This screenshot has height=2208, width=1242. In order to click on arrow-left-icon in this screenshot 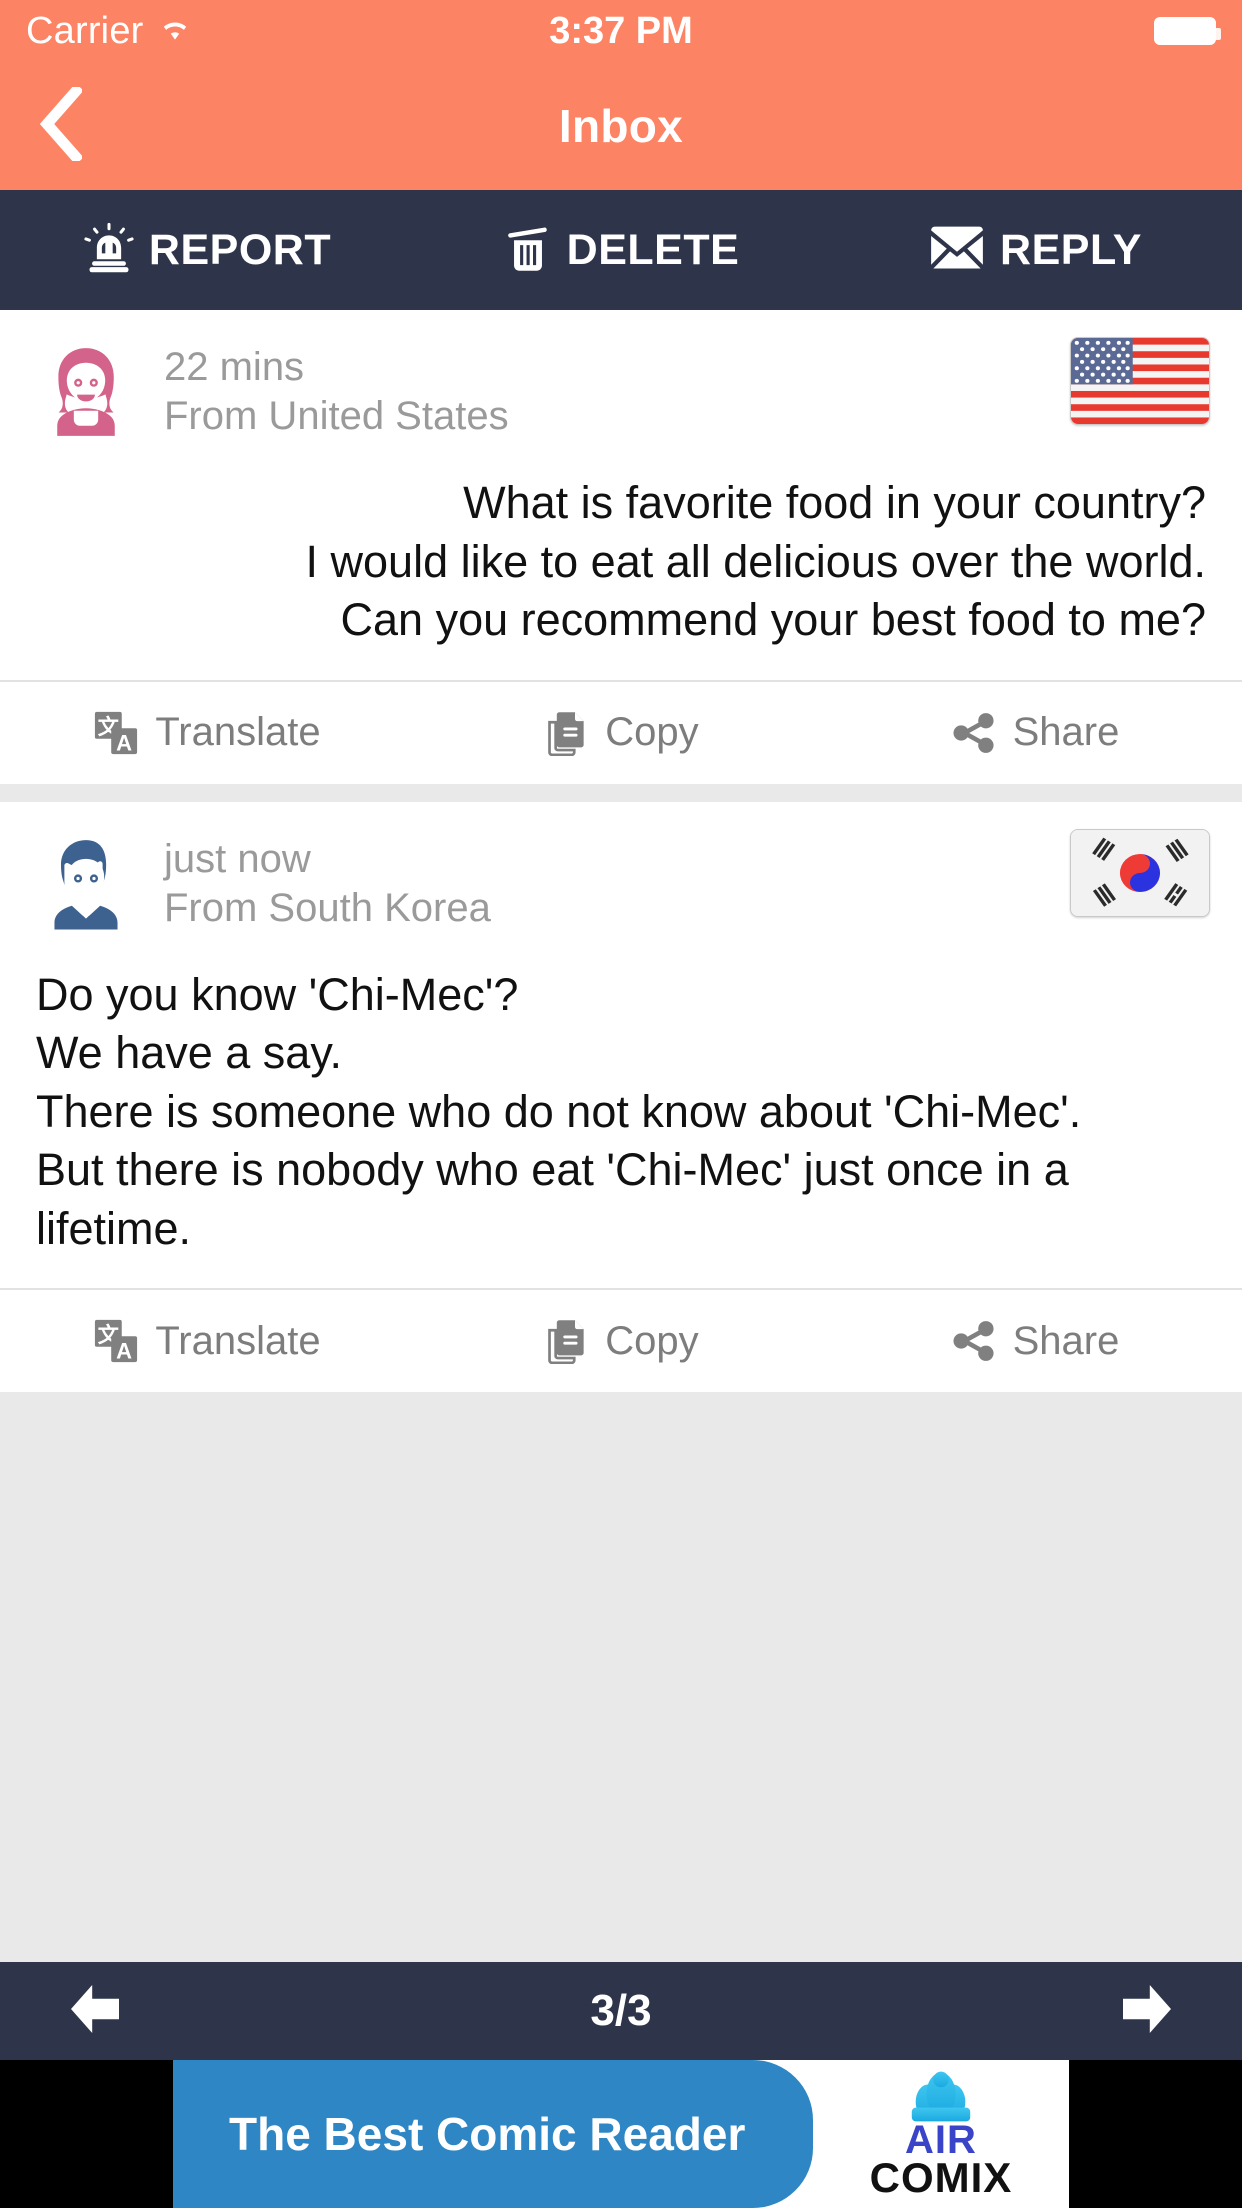, I will do `click(95, 2011)`.